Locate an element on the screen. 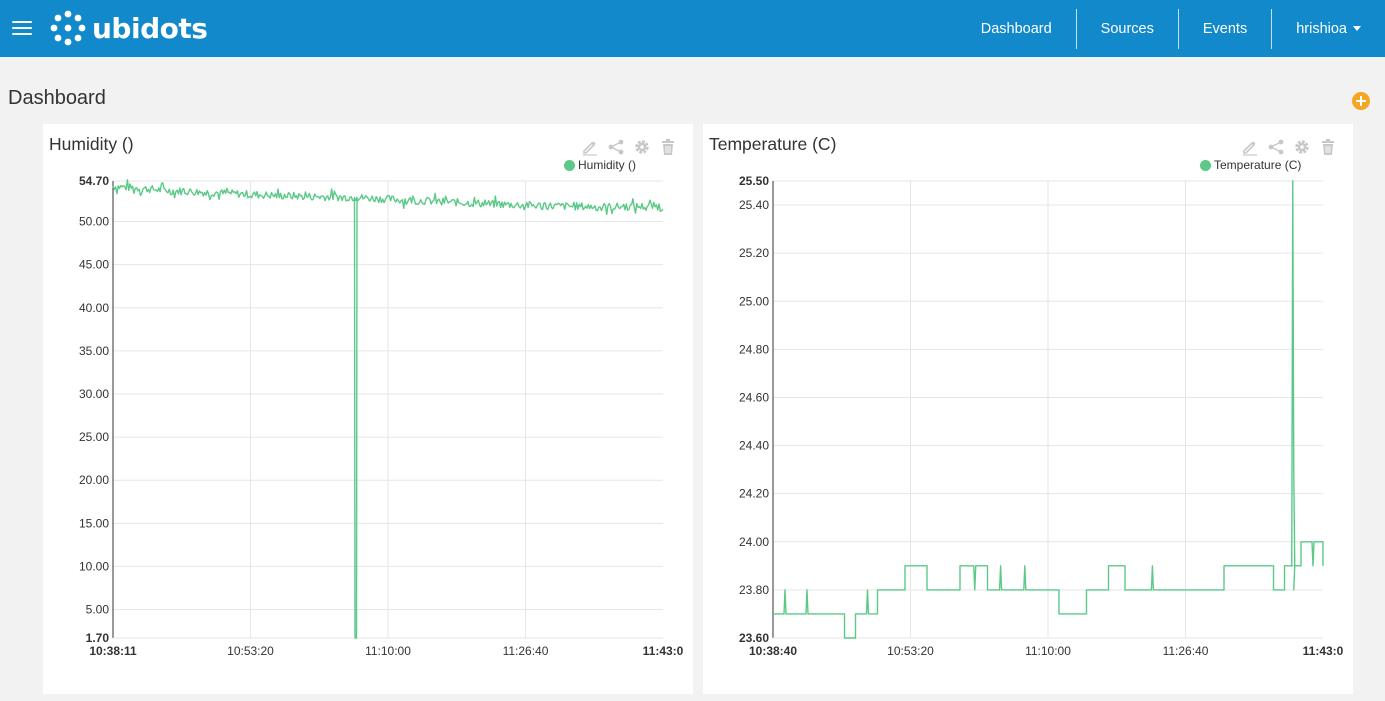 The image size is (1385, 701). y-tick-label: 45.00 is located at coordinates (94, 265).